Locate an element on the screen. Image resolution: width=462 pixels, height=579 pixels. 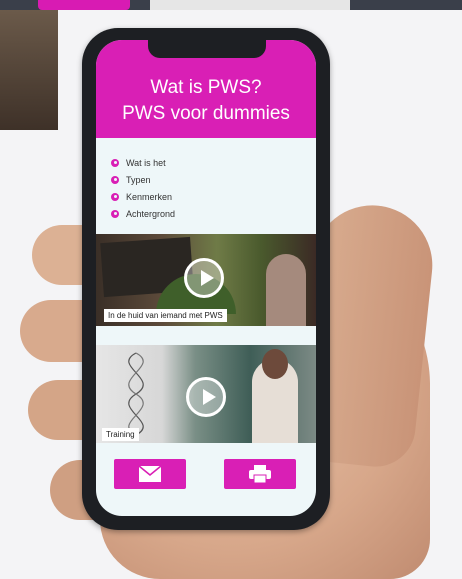
topic-menu: Wat is het Typen Kenmerken Achtergrond is located at coordinates (143, 188).